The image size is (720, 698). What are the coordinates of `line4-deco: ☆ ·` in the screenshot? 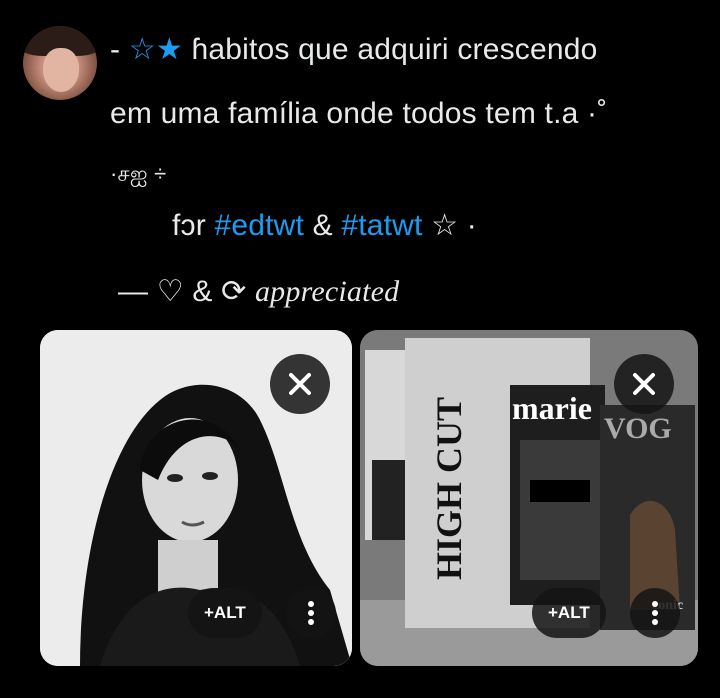 It's located at (449, 225).